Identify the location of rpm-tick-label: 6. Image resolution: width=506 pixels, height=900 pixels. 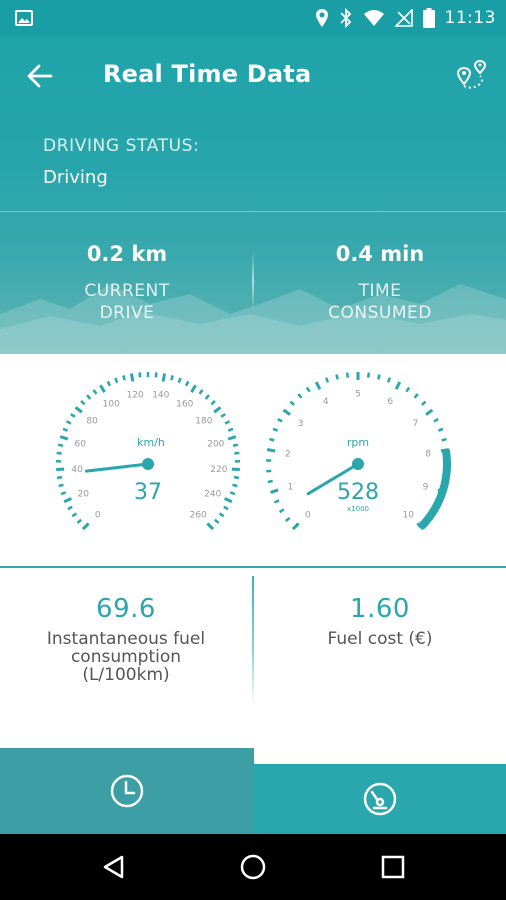
(390, 402).